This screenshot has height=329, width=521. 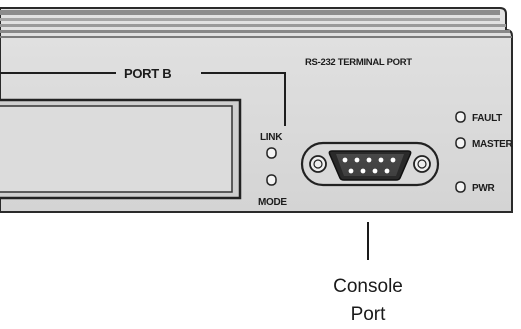 I want to click on pwr-led, so click(x=460, y=187).